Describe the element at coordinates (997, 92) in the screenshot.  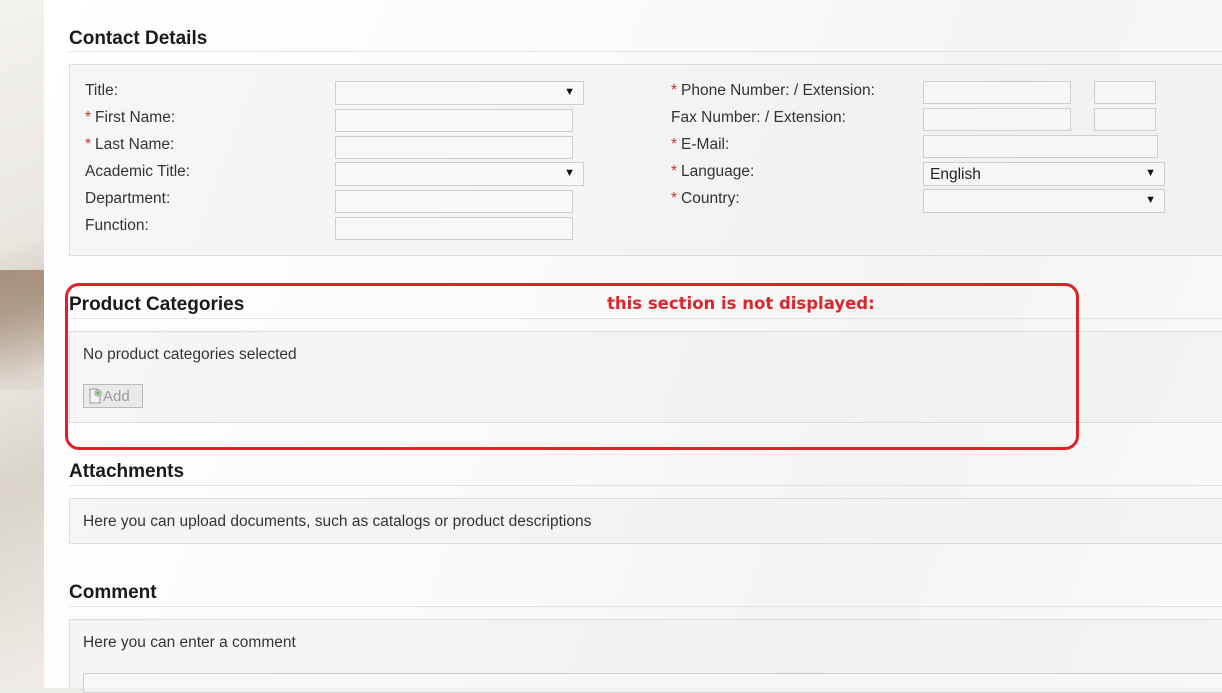
I see `phone-number-input` at that location.